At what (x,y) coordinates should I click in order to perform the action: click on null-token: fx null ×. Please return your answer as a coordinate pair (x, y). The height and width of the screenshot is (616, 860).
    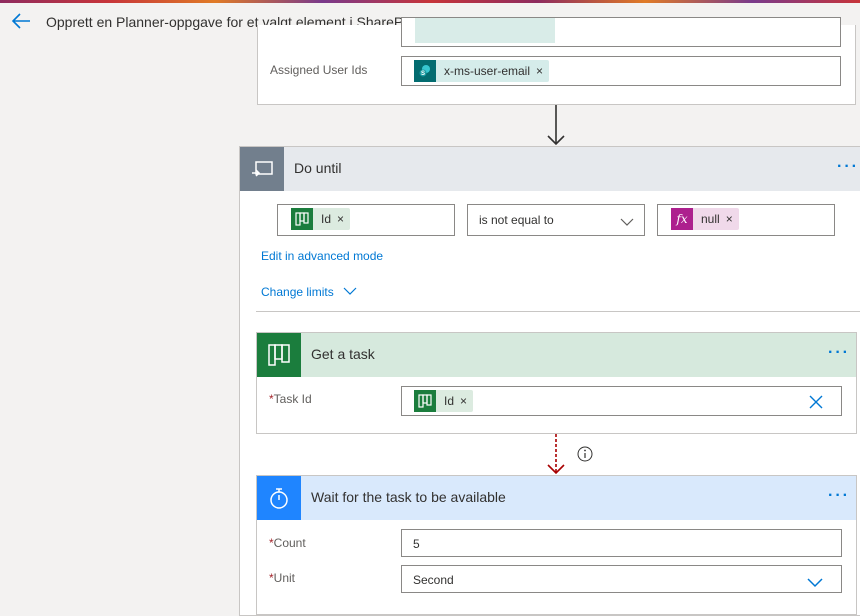
    Looking at the image, I should click on (705, 219).